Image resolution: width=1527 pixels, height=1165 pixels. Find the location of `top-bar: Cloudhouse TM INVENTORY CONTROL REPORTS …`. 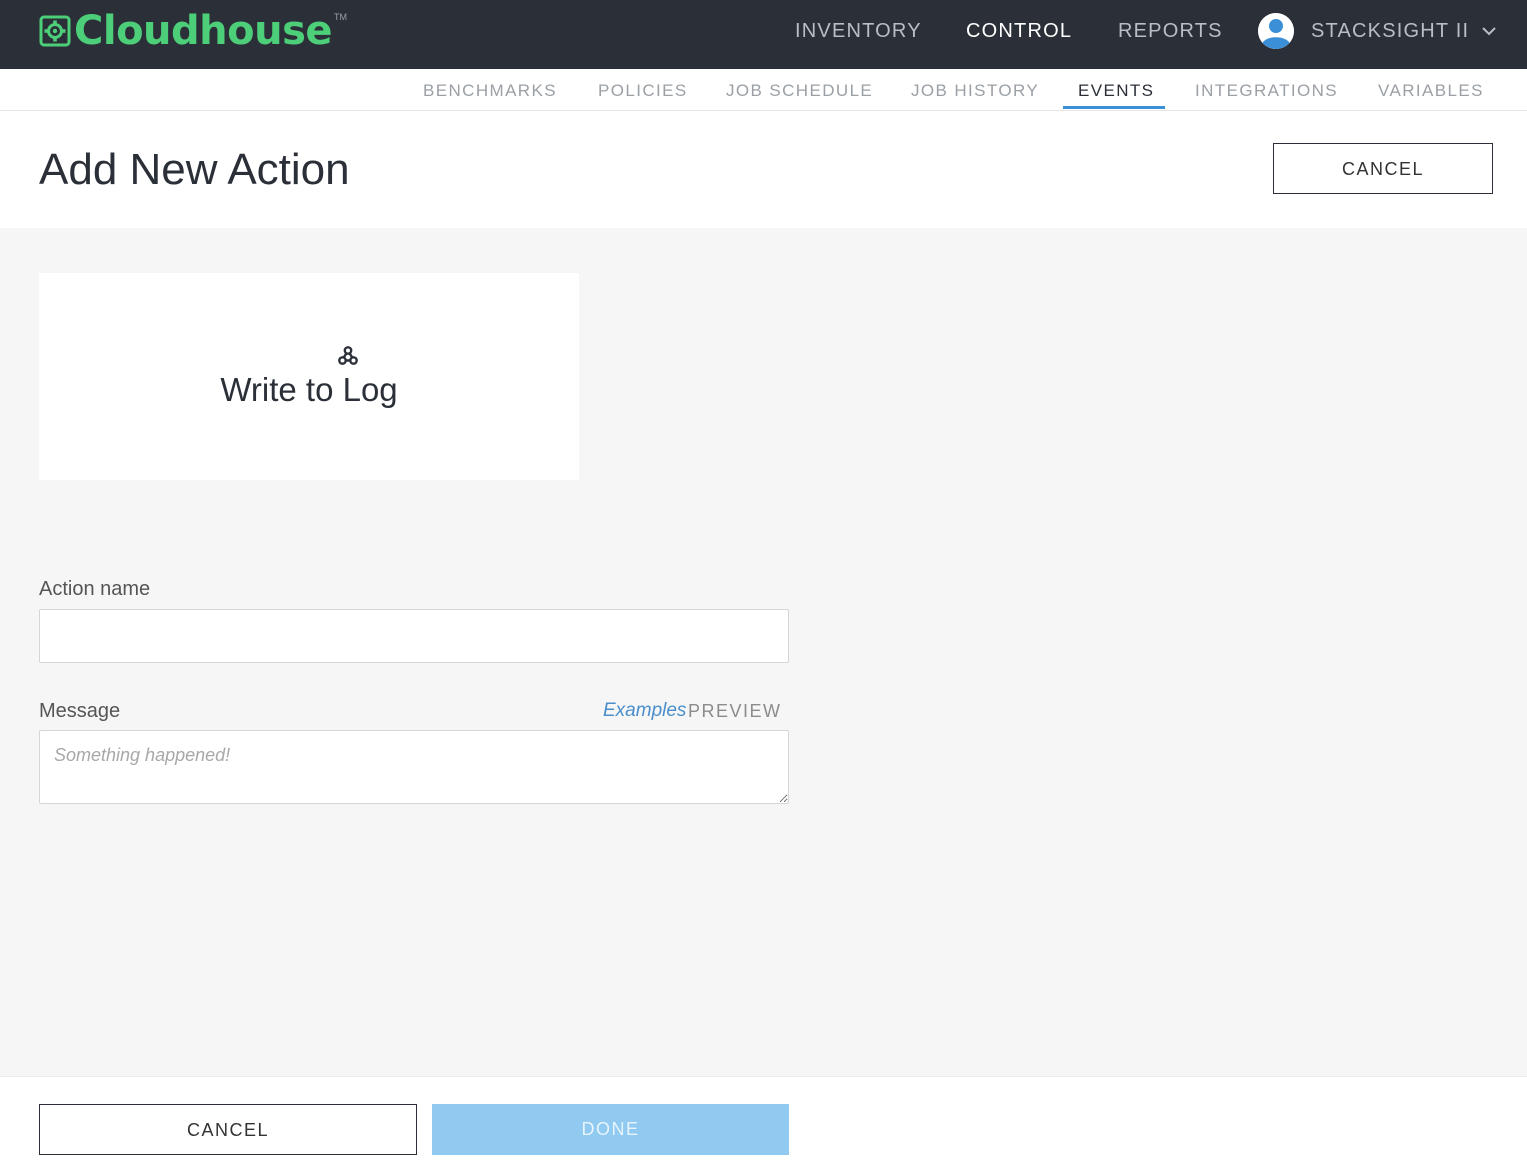

top-bar: Cloudhouse TM INVENTORY CONTROL REPORTS … is located at coordinates (763, 34).